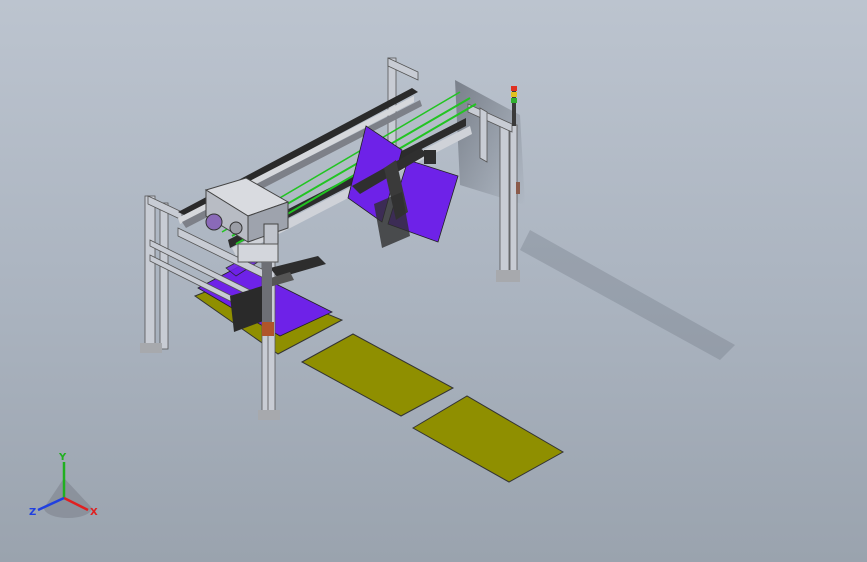 The image size is (867, 562). What do you see at coordinates (63, 485) in the screenshot?
I see `orientation-triad: Y X Z` at bounding box center [63, 485].